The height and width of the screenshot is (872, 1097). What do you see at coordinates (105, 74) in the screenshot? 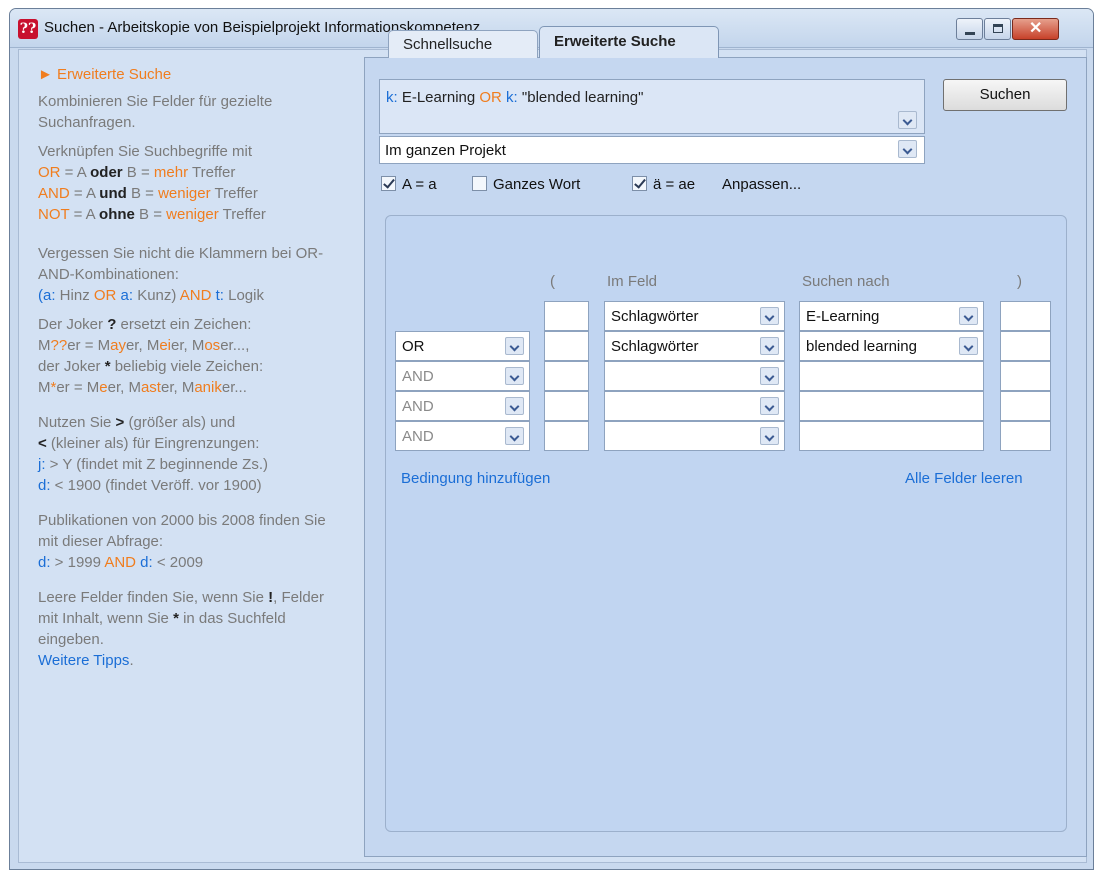
I see `help-header: ► Erweiterte Suche` at bounding box center [105, 74].